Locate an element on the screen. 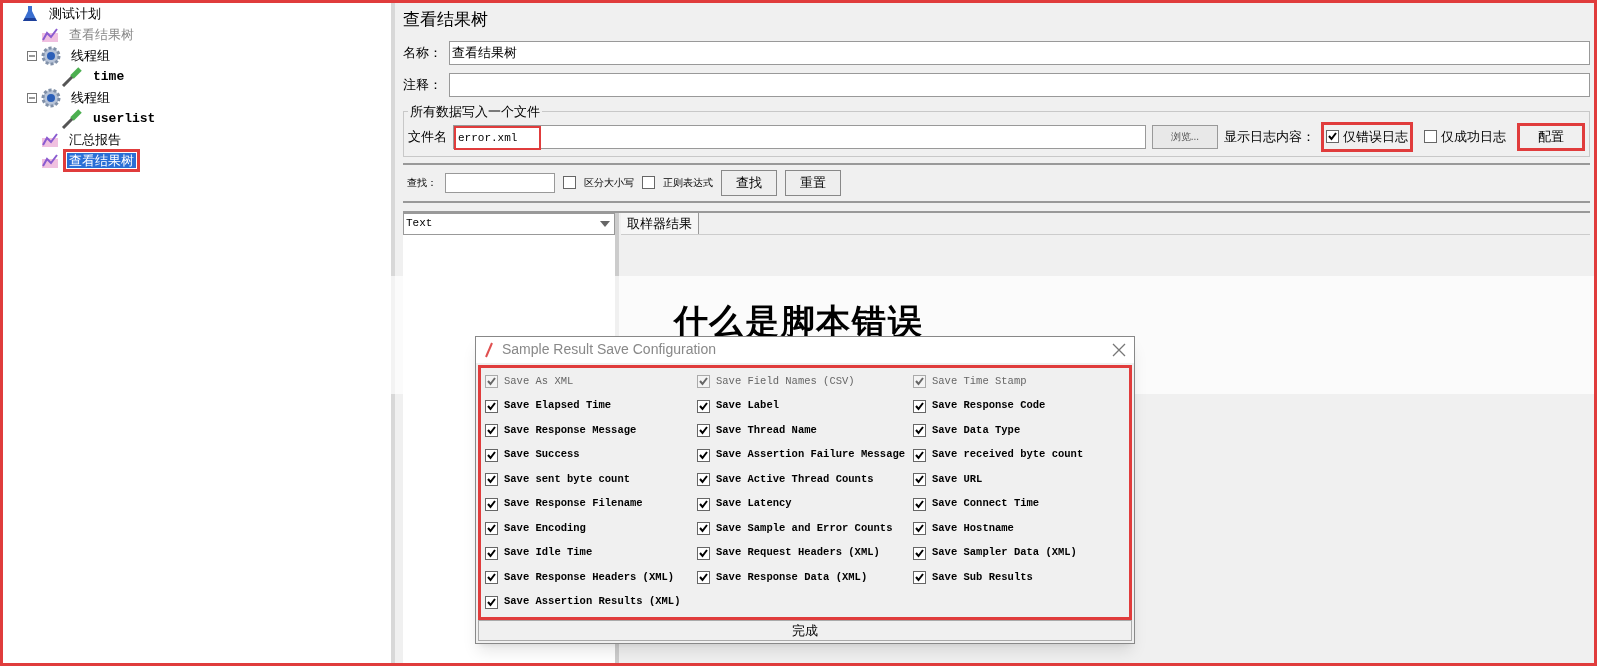  config-button: 配置 is located at coordinates (1551, 136).